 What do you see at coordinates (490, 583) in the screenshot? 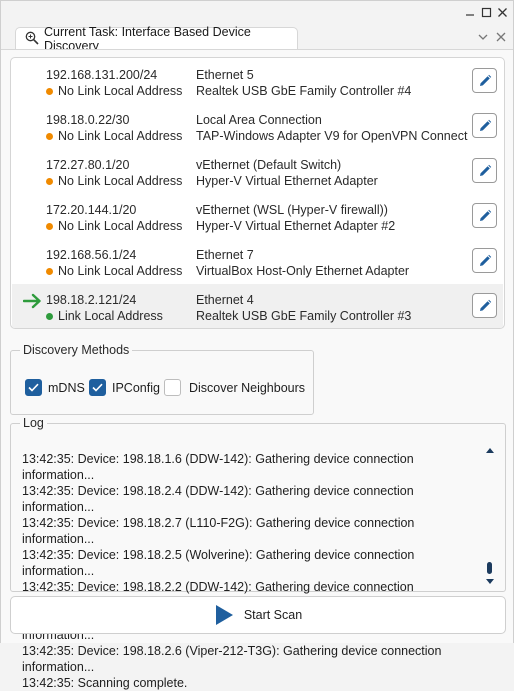
I see `scroll-down-icon` at bounding box center [490, 583].